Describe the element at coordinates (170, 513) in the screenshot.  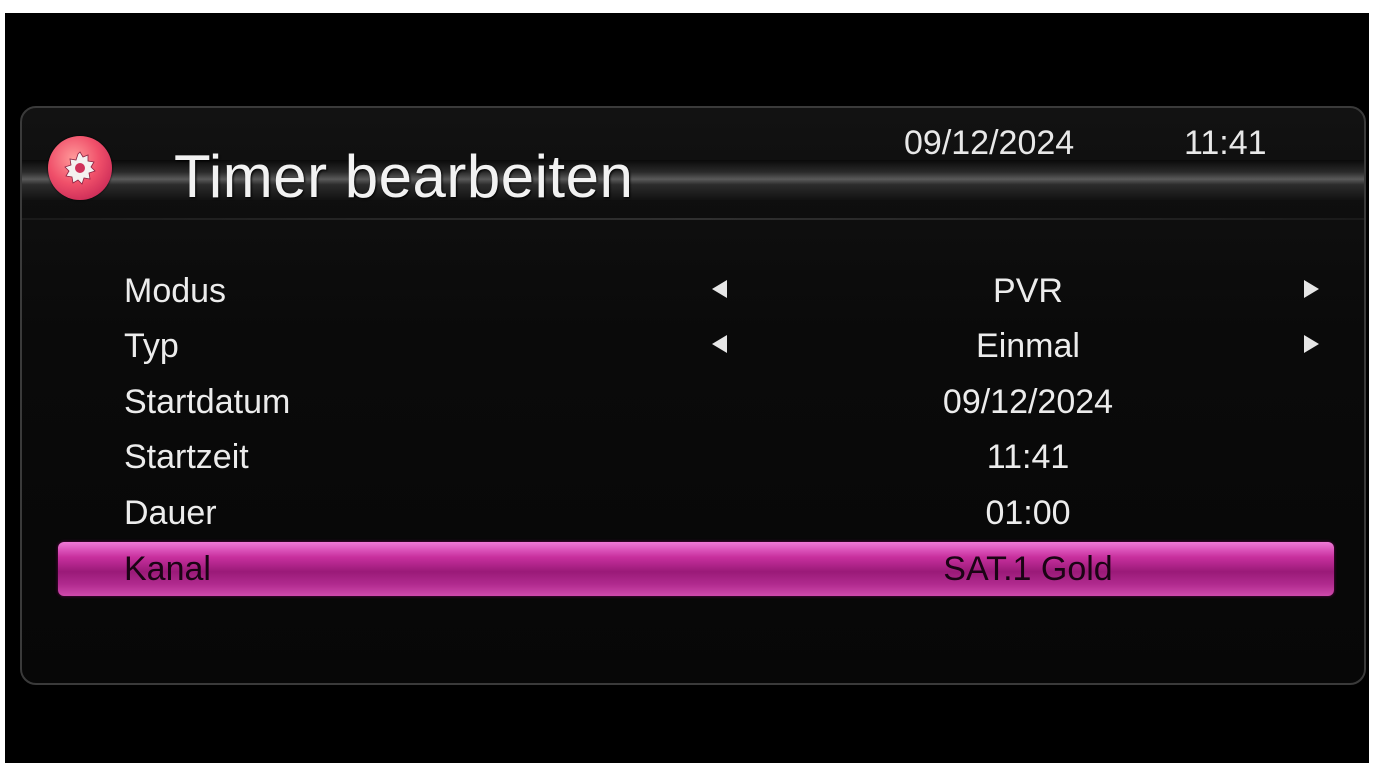
I see `setting-label: Dauer` at that location.